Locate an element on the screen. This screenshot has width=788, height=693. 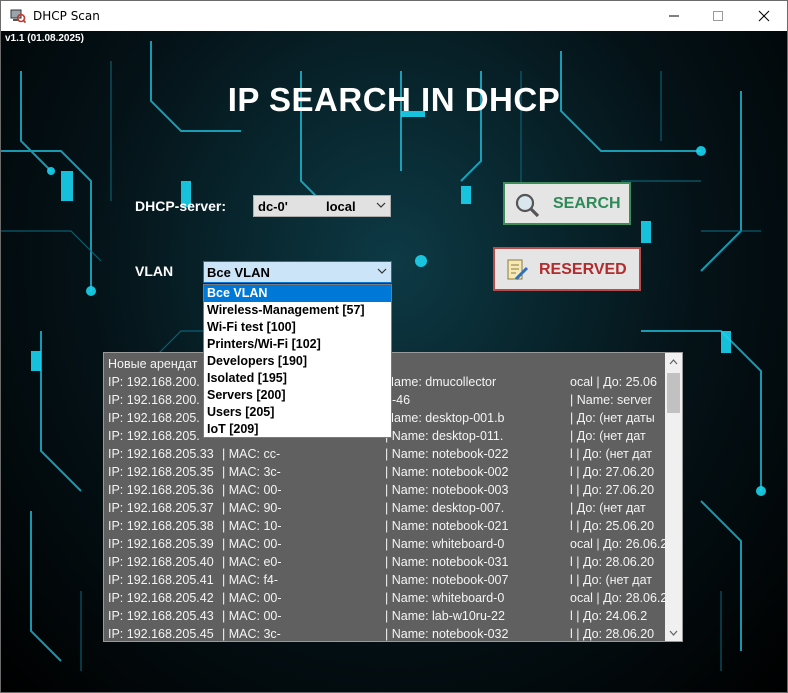
vlan-select: Все VLAN is located at coordinates (297, 272).